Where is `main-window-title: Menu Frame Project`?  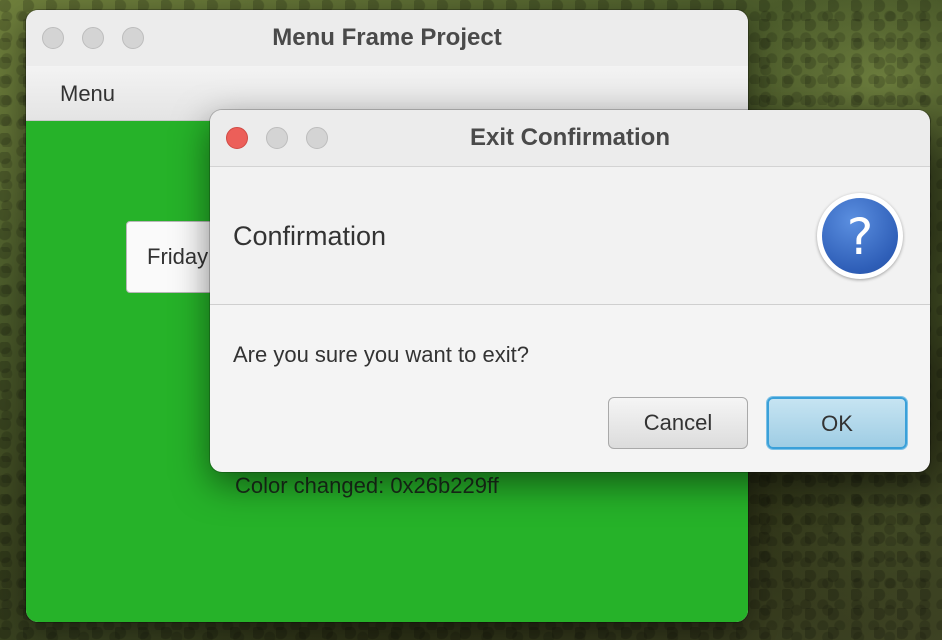 main-window-title: Menu Frame Project is located at coordinates (387, 37).